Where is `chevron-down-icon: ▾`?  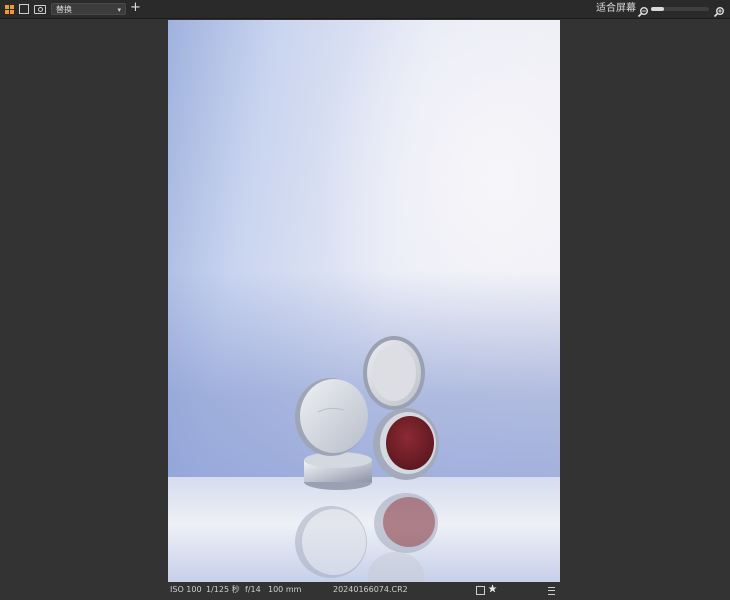 chevron-down-icon: ▾ is located at coordinates (119, 10).